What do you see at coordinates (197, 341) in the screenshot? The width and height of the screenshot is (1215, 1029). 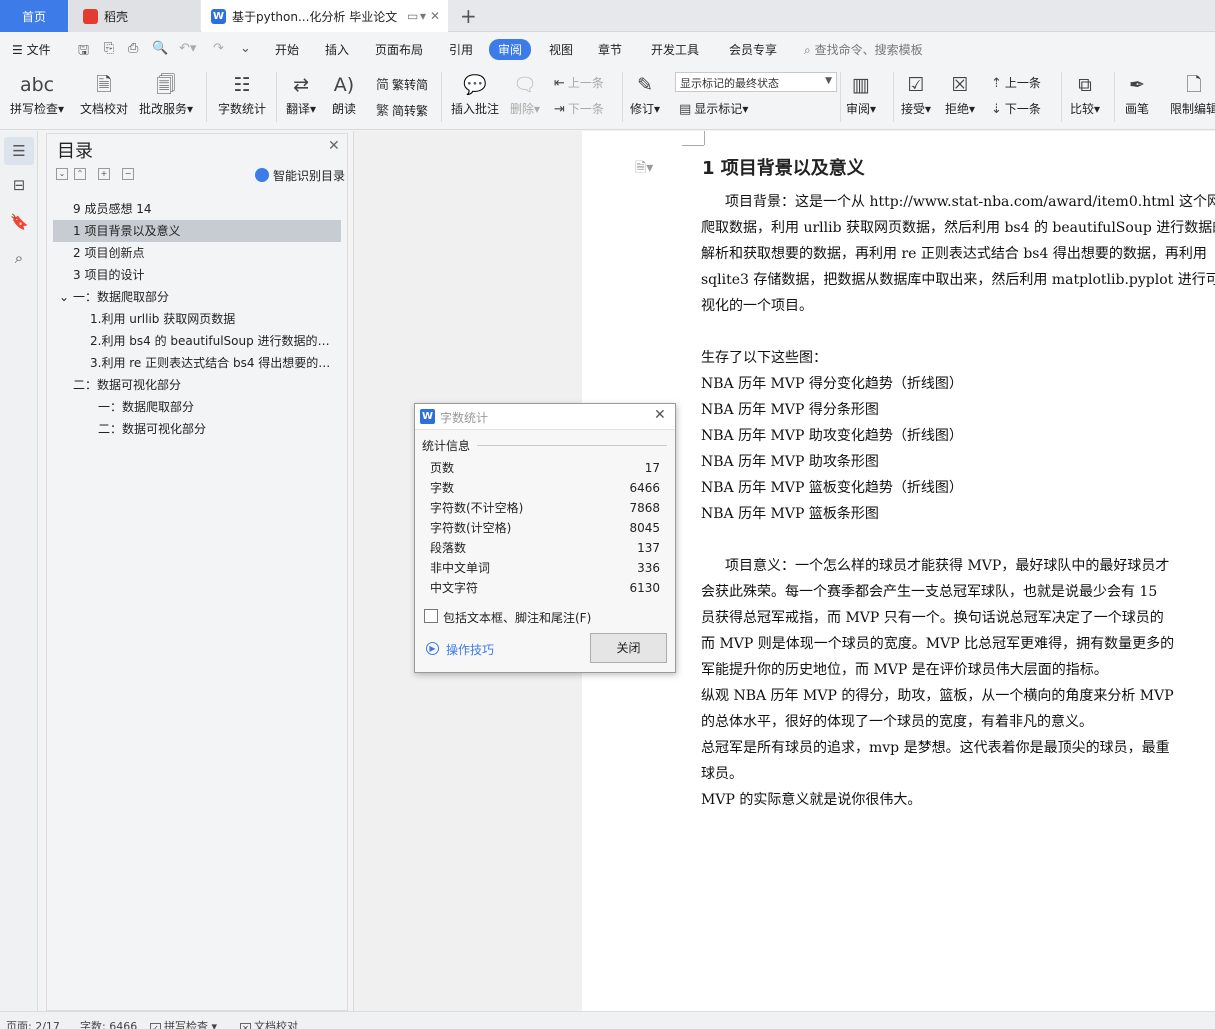 I see `toc-item: 2.利用 bs4 的 beautifulSoup 进行数据的解析和获取想要的数据` at bounding box center [197, 341].